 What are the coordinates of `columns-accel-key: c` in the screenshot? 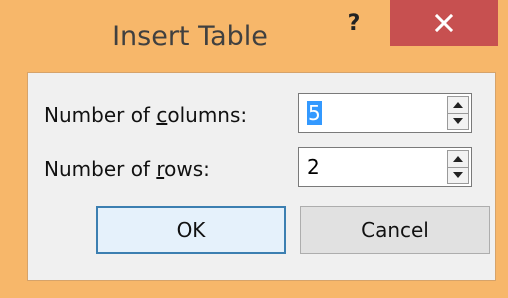 It's located at (162, 115).